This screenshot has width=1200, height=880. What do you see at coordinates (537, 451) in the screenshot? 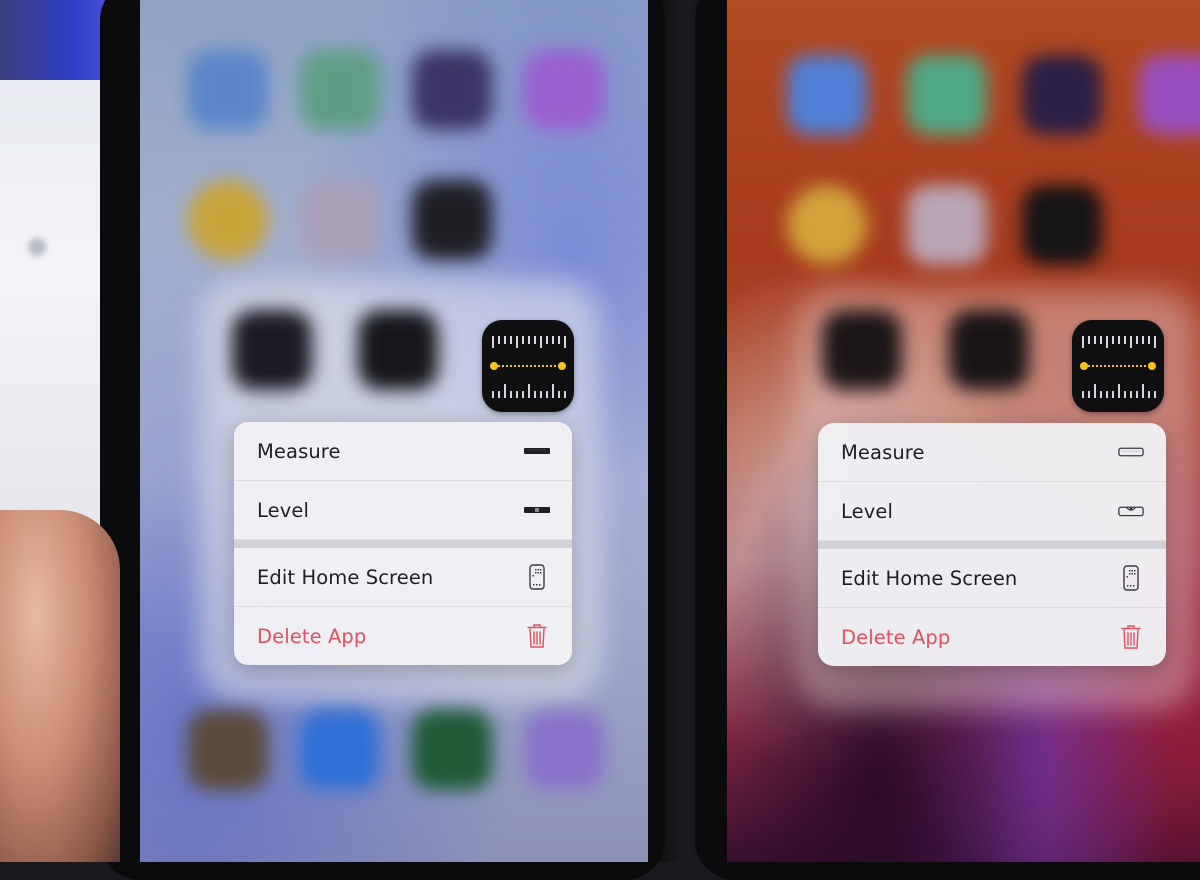
I see `ruler-filled-icon` at bounding box center [537, 451].